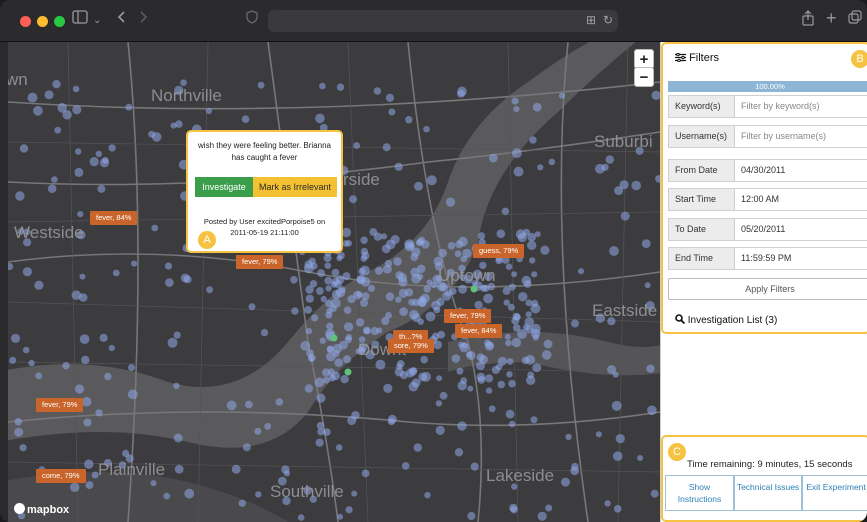 The height and width of the screenshot is (522, 867). What do you see at coordinates (767, 289) in the screenshot?
I see `apply-filters-button: Apply Filters` at bounding box center [767, 289].